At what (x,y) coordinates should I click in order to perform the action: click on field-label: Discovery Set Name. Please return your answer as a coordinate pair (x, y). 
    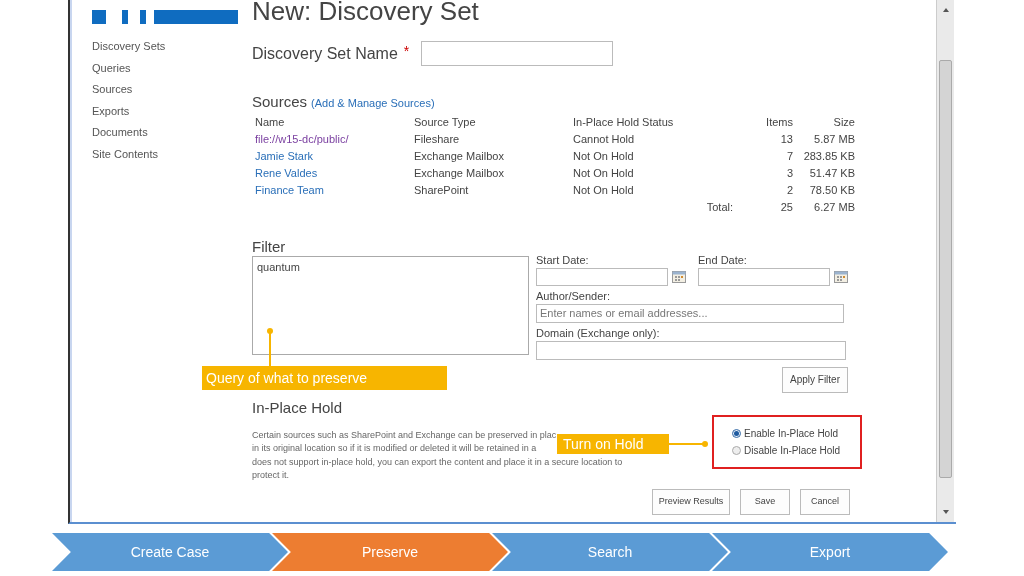
    Looking at the image, I should click on (325, 53).